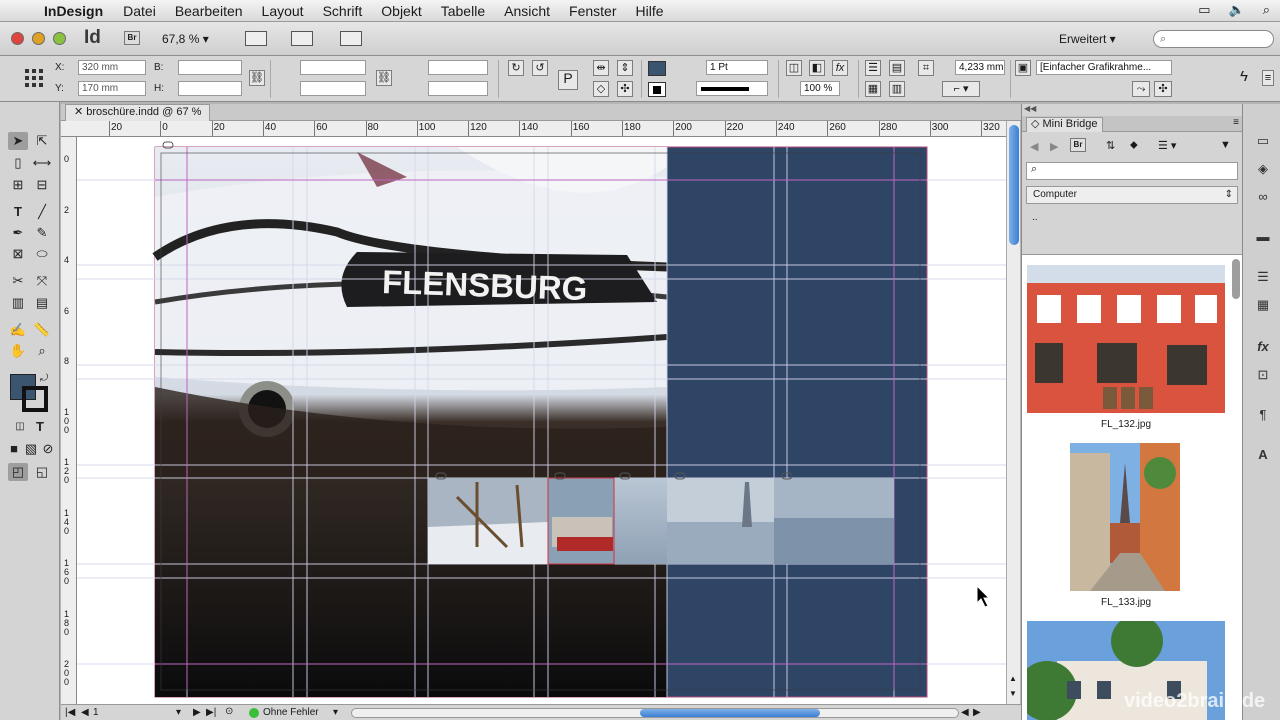 Image resolution: width=1280 pixels, height=720 pixels. What do you see at coordinates (85, 712) in the screenshot?
I see `prev-page-icon: ◀` at bounding box center [85, 712].